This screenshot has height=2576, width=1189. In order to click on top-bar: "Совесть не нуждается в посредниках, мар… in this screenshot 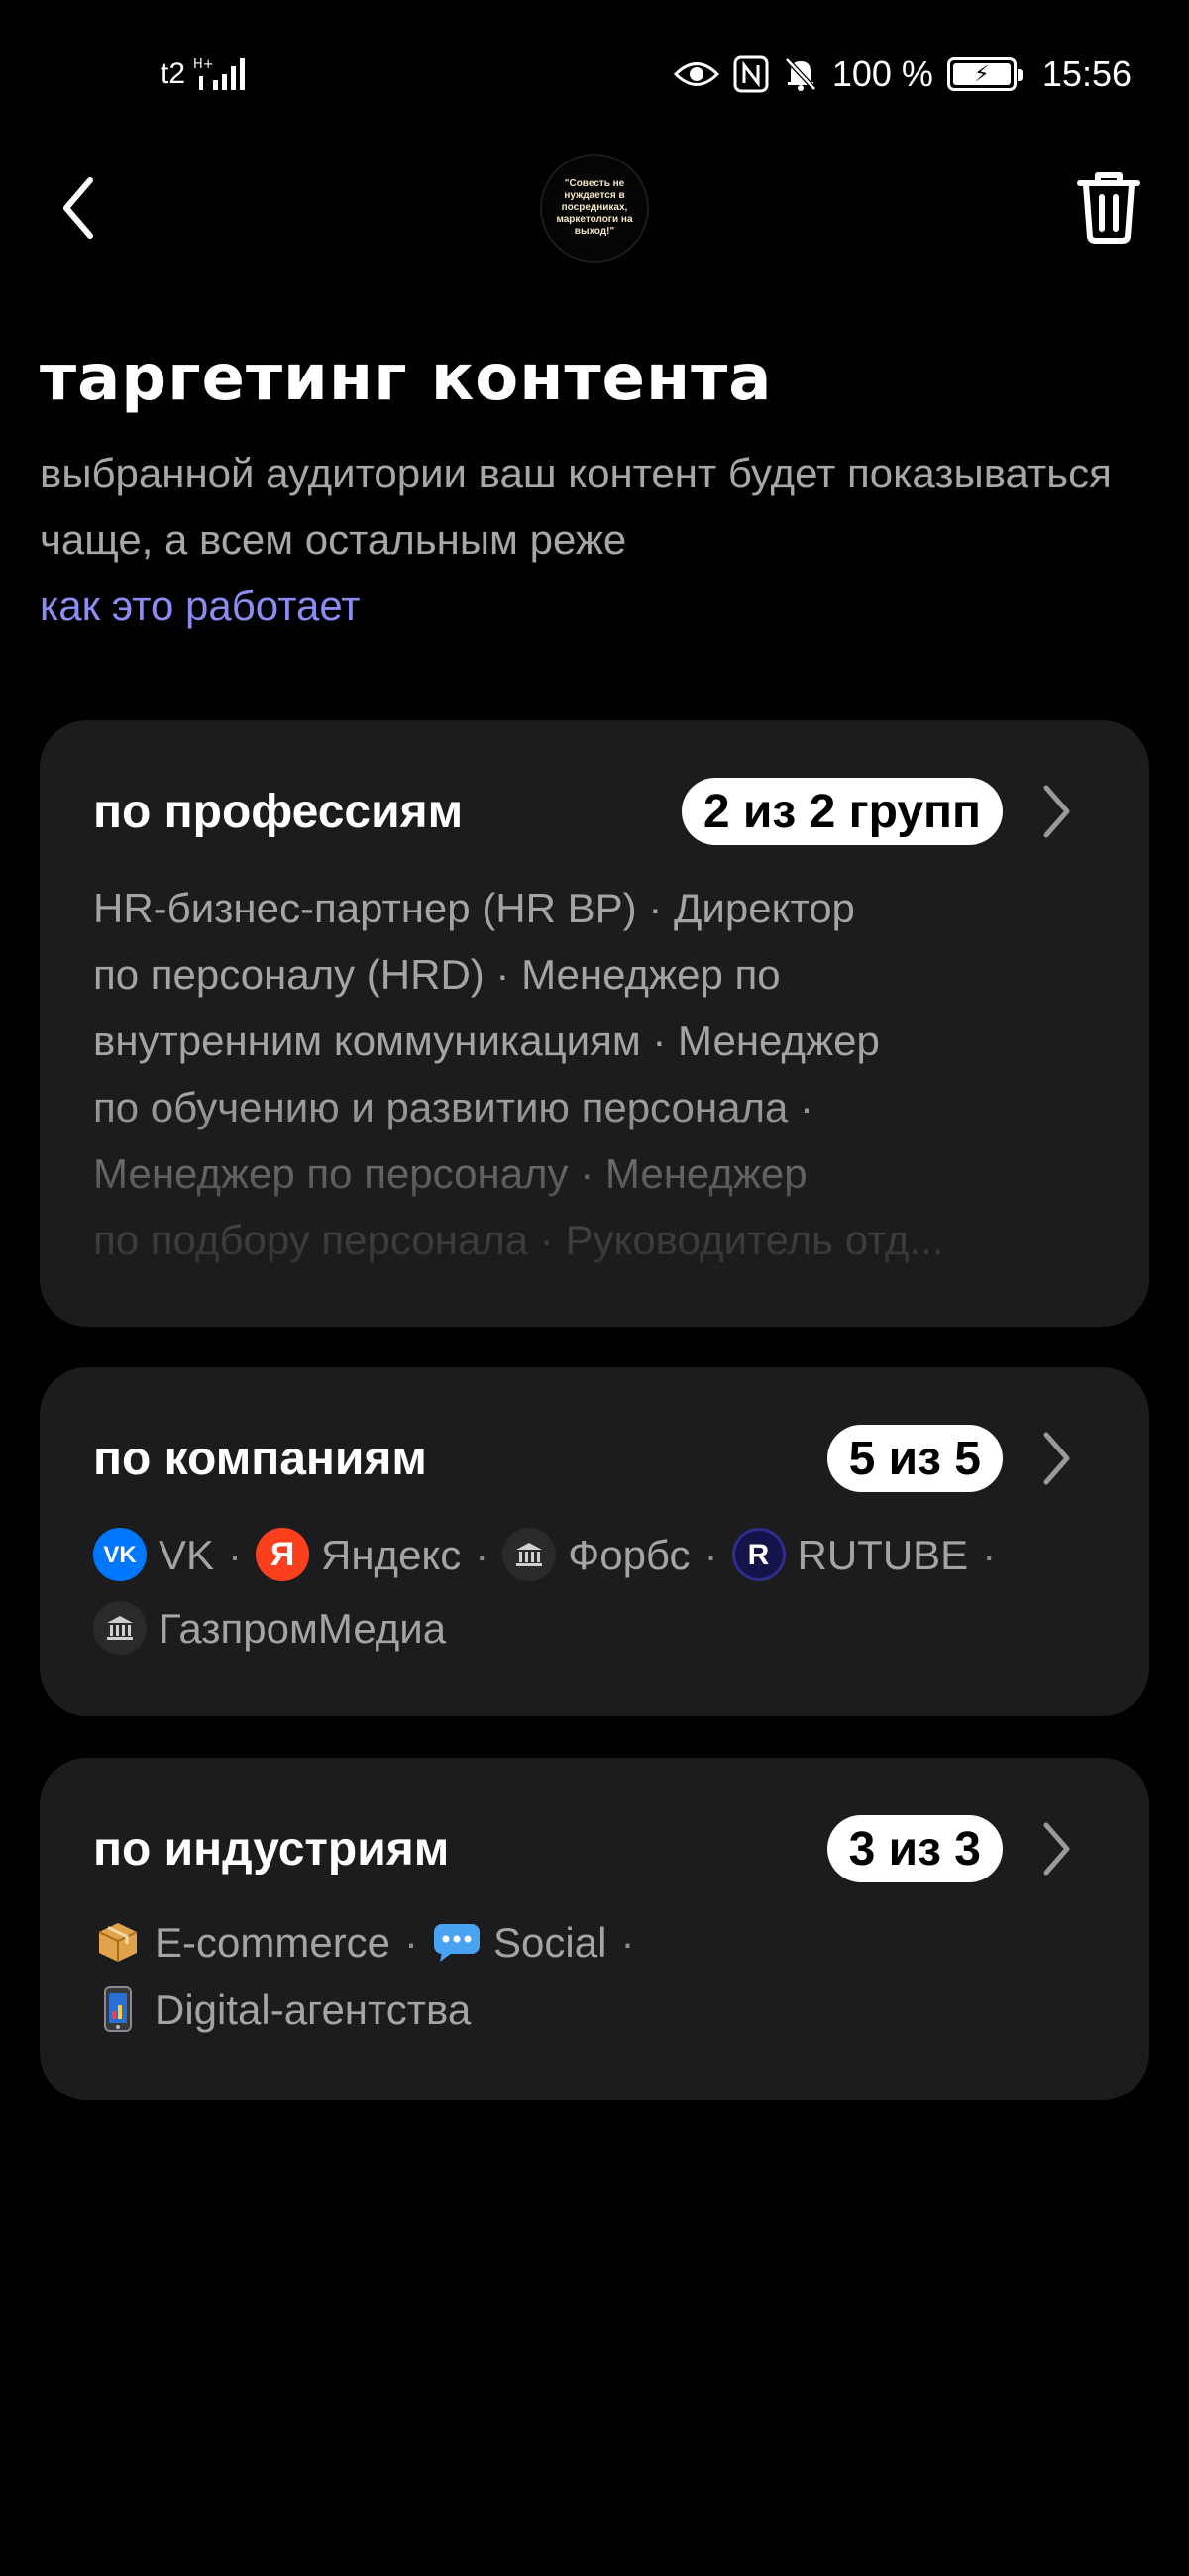, I will do `click(594, 208)`.